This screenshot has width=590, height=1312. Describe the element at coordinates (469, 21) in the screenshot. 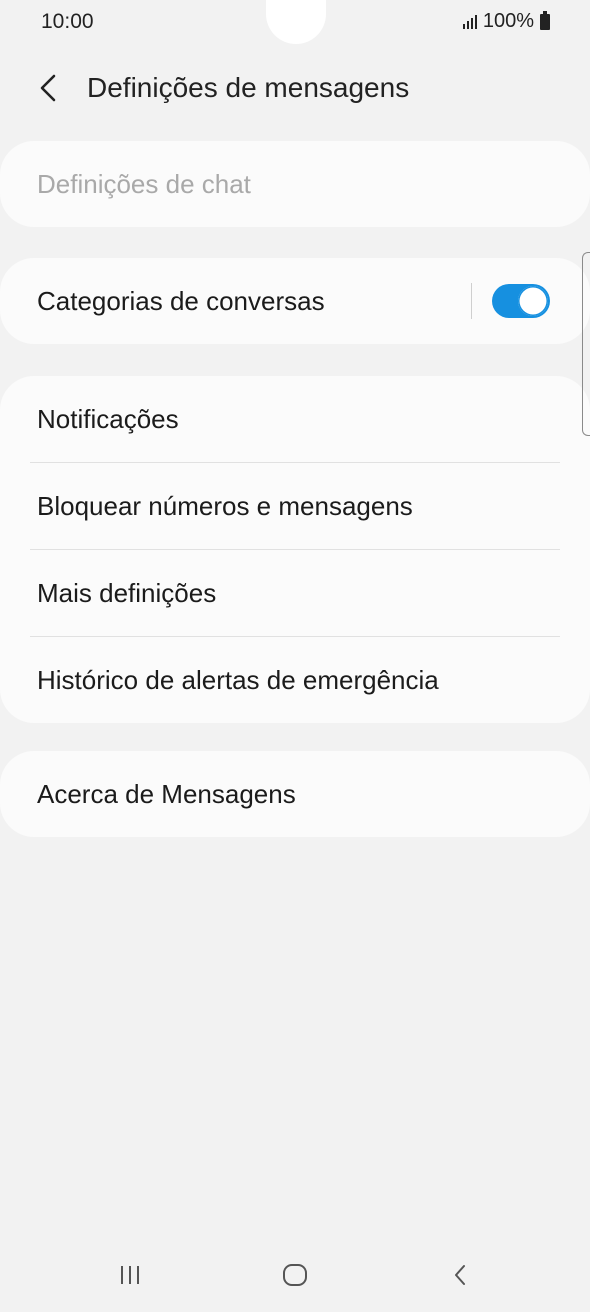

I see `signal-bars-icon` at that location.